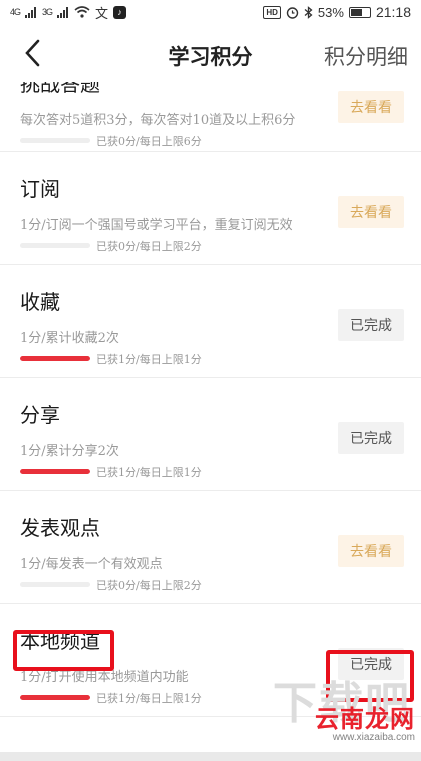 The height and width of the screenshot is (761, 421). I want to click on watermark: 云南龙网 www.xiazaiba.com, so click(365, 721).